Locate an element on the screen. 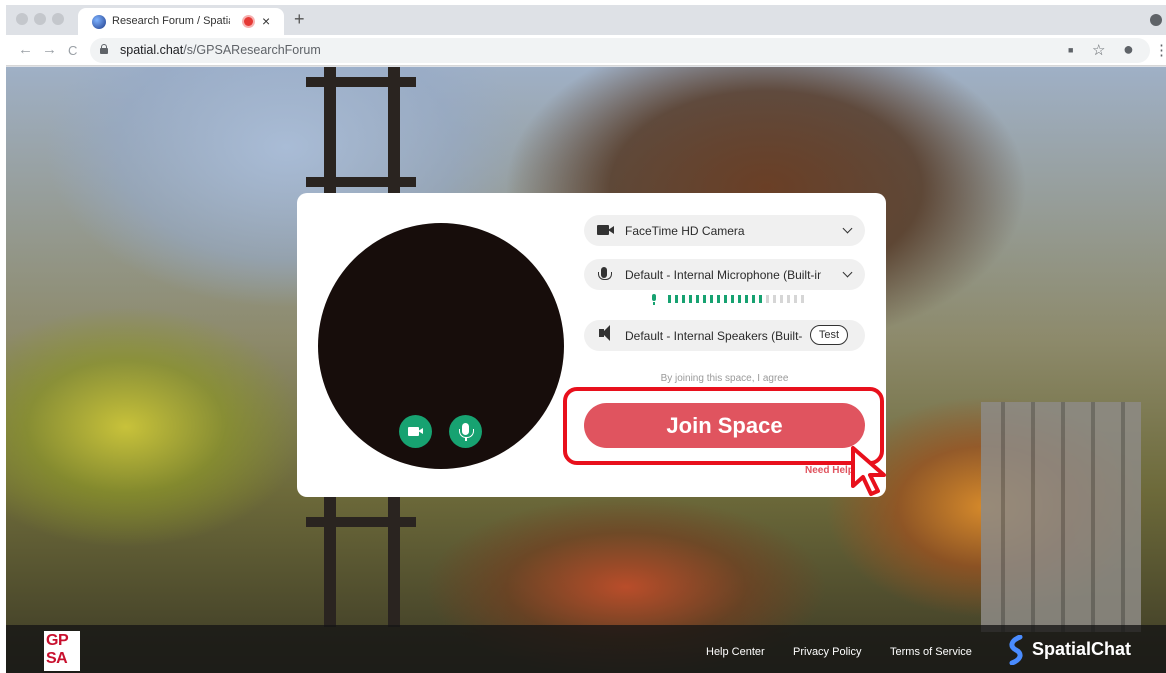 This screenshot has height=673, width=1166. browser-menu-icon: ⋮ is located at coordinates (1160, 50).